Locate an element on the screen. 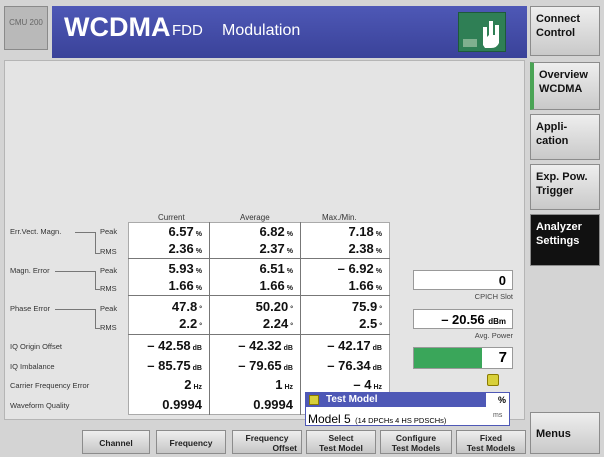 The image size is (604, 457). popup-title: Test Model is located at coordinates (396, 400).